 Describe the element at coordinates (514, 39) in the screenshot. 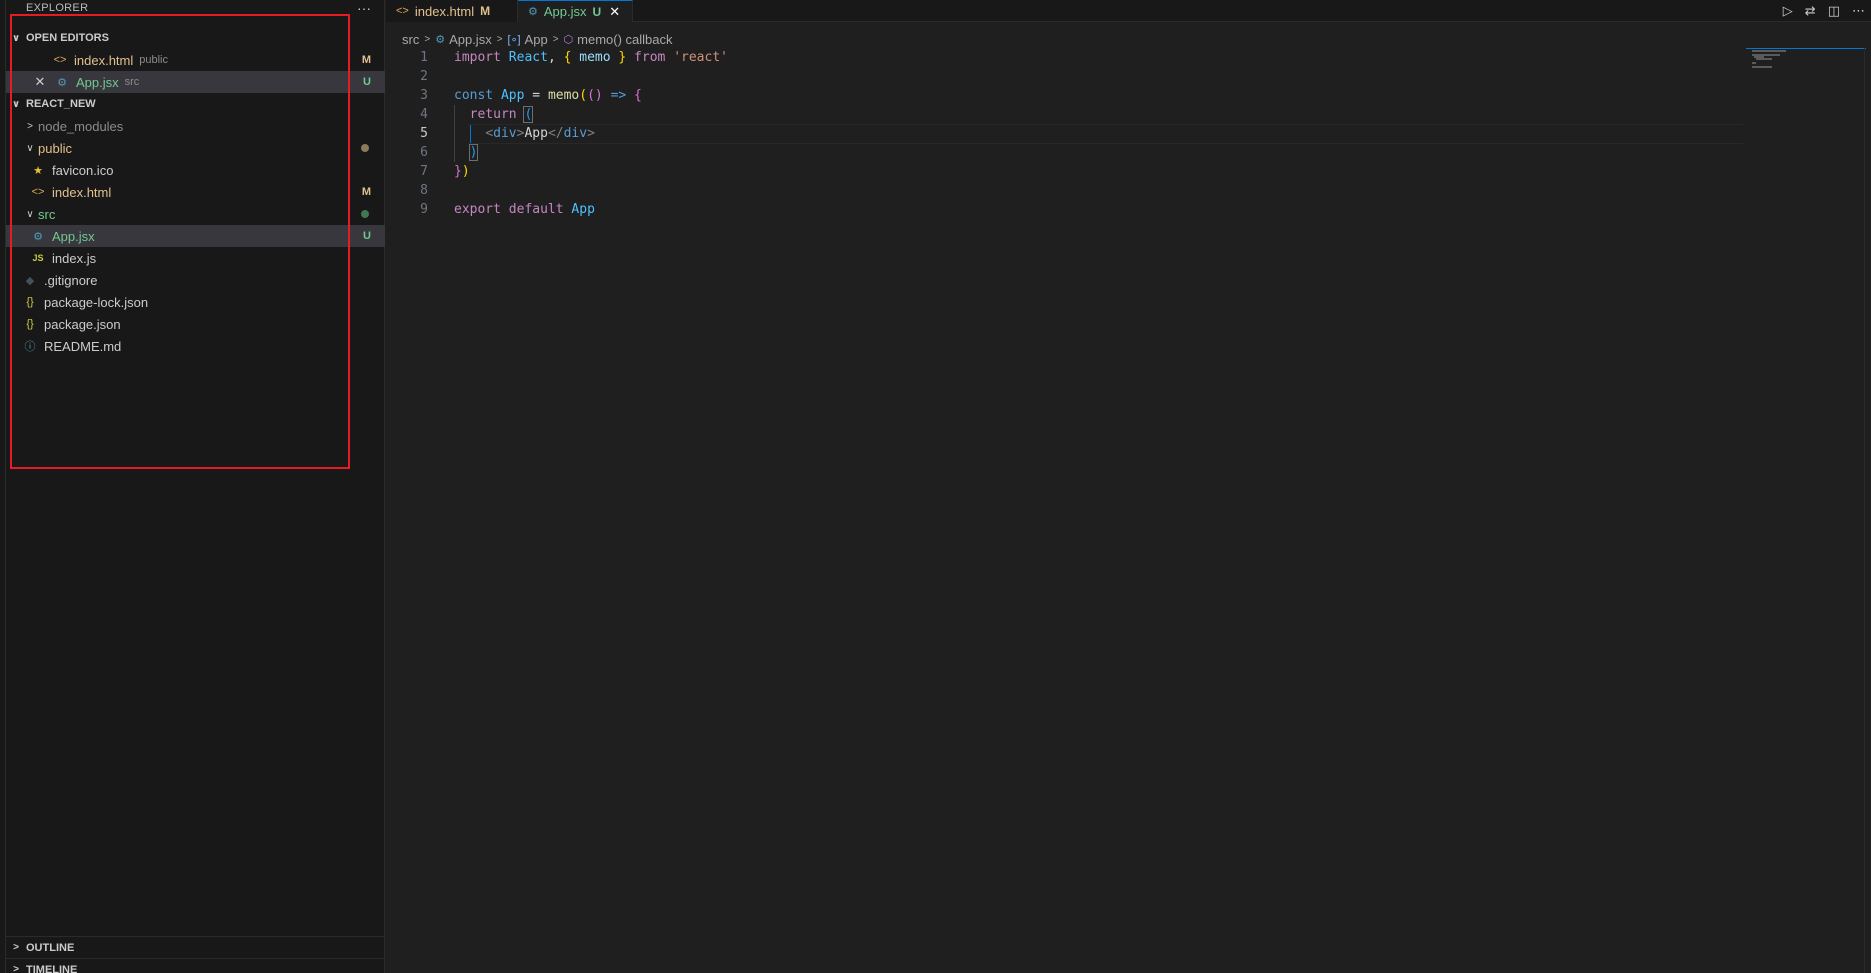

I see `variable-symbol-icon: [∘]` at that location.